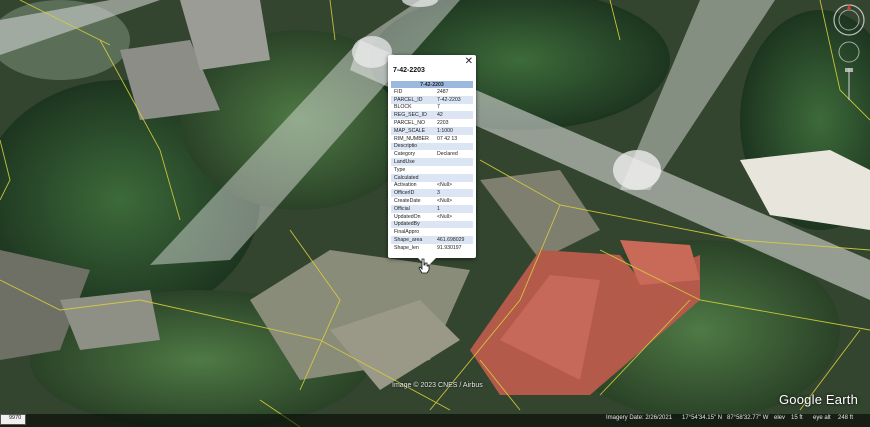 This screenshot has width=870, height=427. What do you see at coordinates (412, 169) in the screenshot?
I see `attribute-key: Type` at bounding box center [412, 169].